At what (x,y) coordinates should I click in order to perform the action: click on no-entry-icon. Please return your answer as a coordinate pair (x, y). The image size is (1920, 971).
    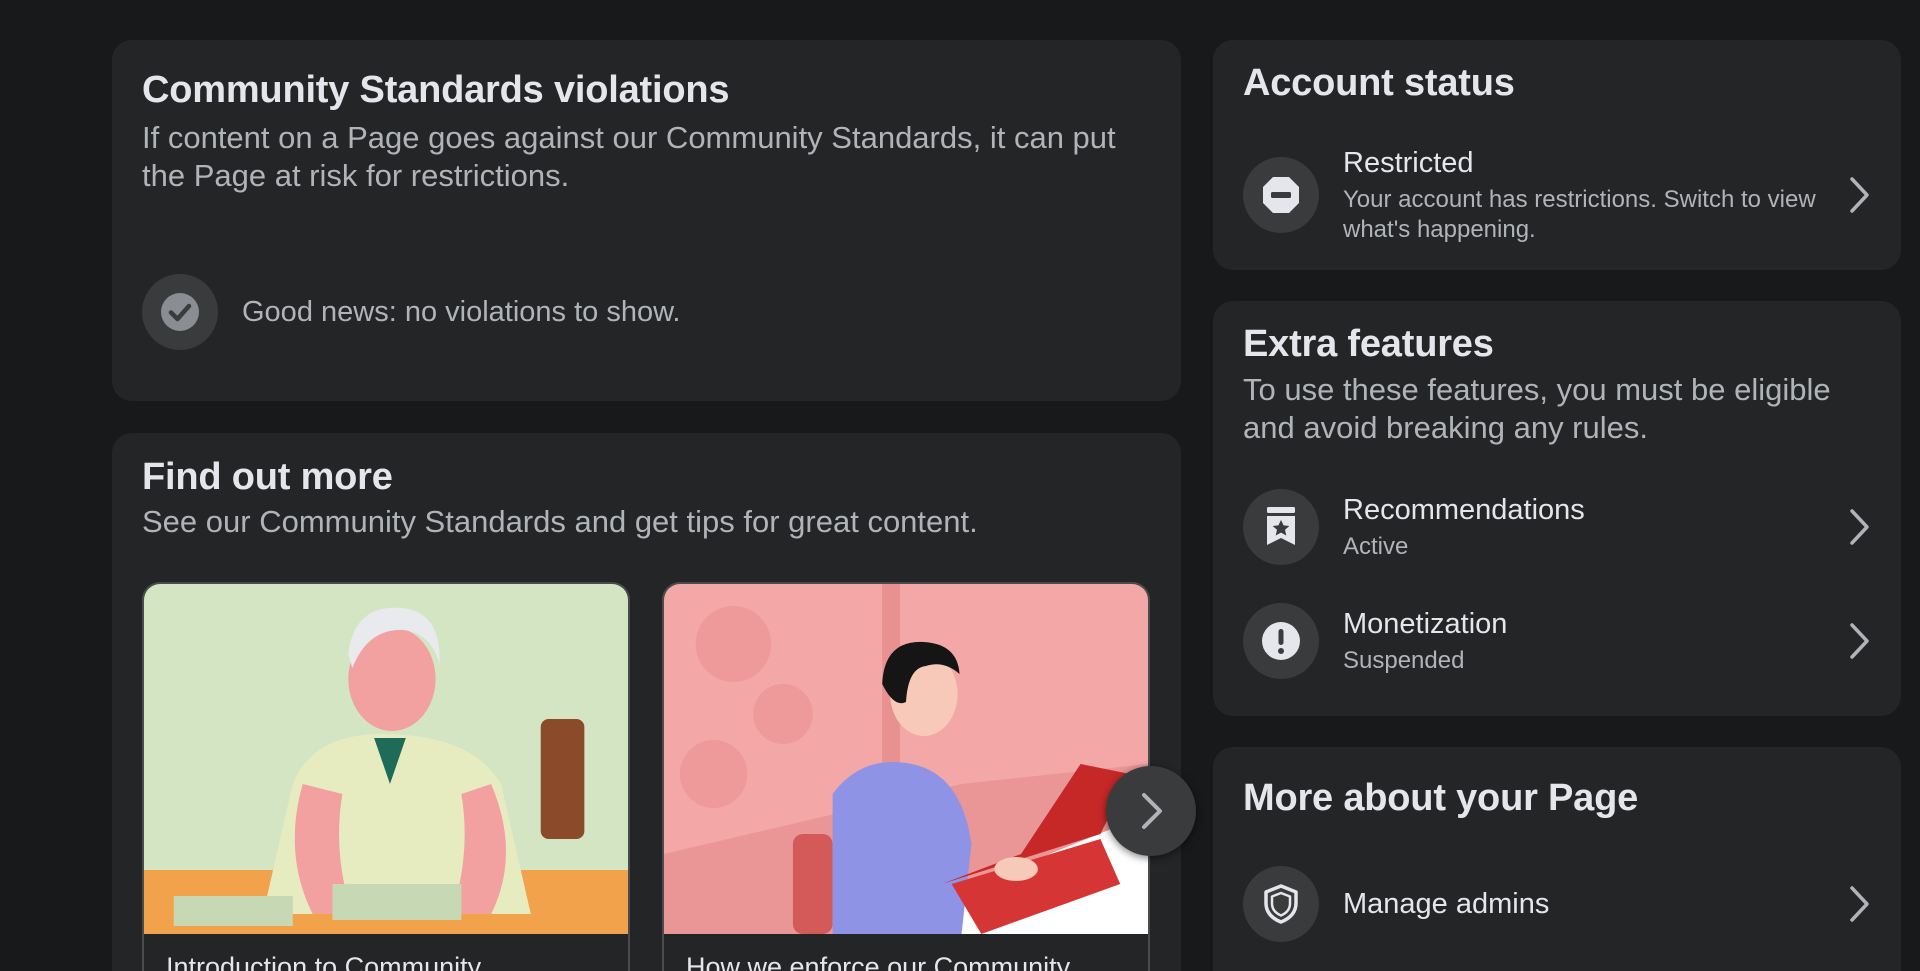
    Looking at the image, I should click on (1281, 195).